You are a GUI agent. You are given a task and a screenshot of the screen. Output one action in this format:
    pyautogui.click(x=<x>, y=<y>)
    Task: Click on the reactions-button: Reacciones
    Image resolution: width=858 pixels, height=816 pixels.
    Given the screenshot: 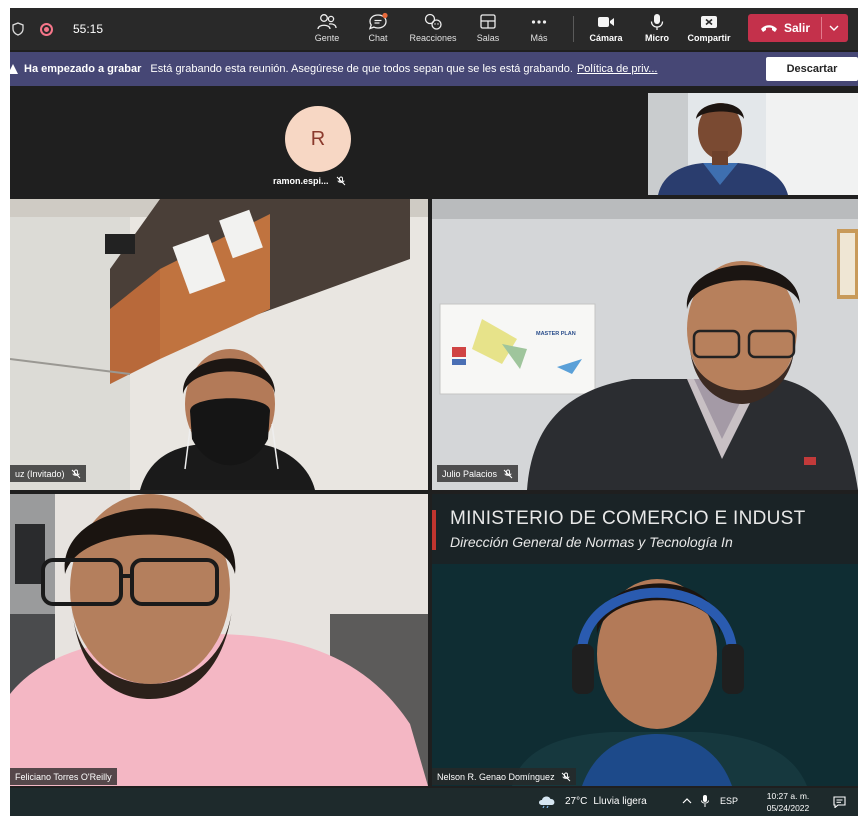 What is the action you would take?
    pyautogui.click(x=433, y=29)
    